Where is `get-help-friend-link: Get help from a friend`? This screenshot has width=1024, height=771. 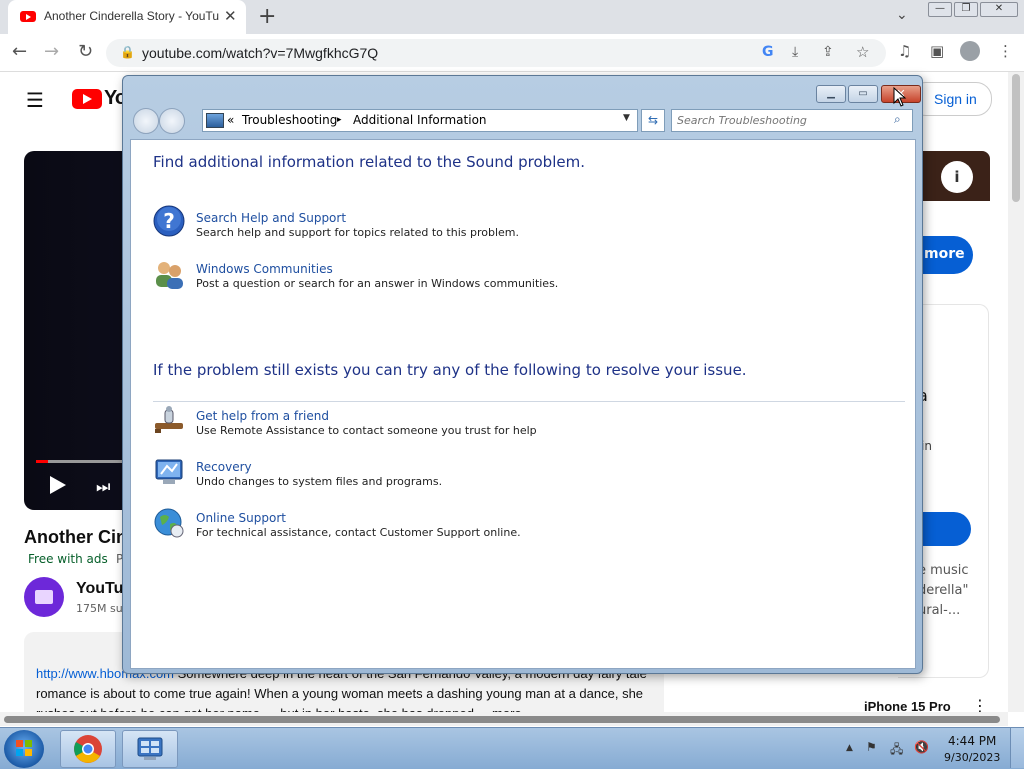 get-help-friend-link: Get help from a friend is located at coordinates (262, 416).